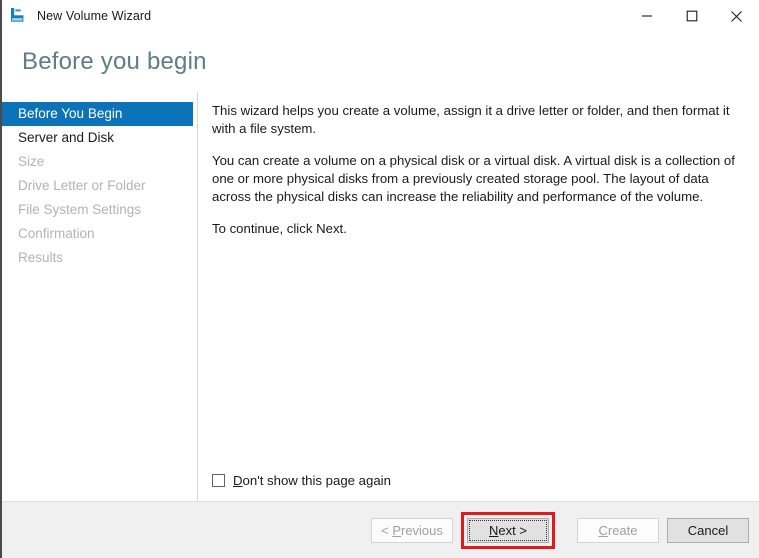 The width and height of the screenshot is (759, 558). Describe the element at coordinates (238, 480) in the screenshot. I see `dont-show-again-accelerator: D` at that location.